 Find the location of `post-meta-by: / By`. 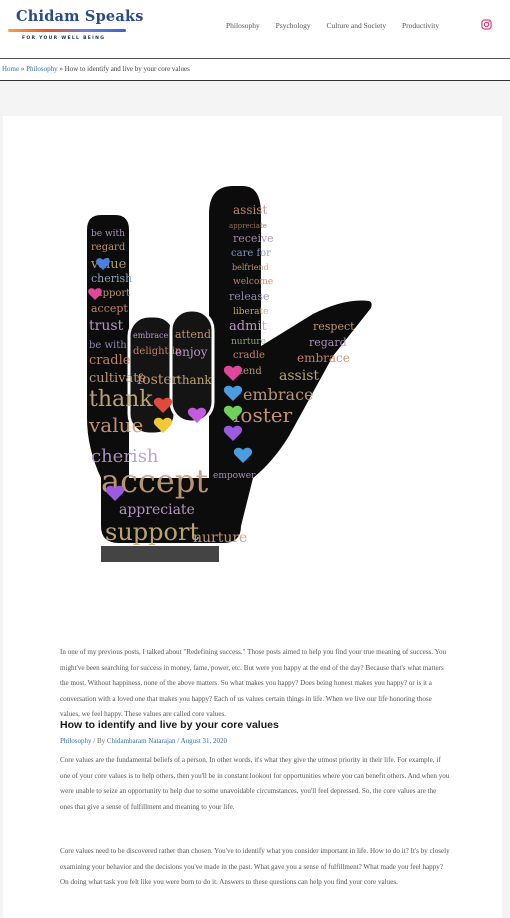

post-meta-by: / By is located at coordinates (99, 741).